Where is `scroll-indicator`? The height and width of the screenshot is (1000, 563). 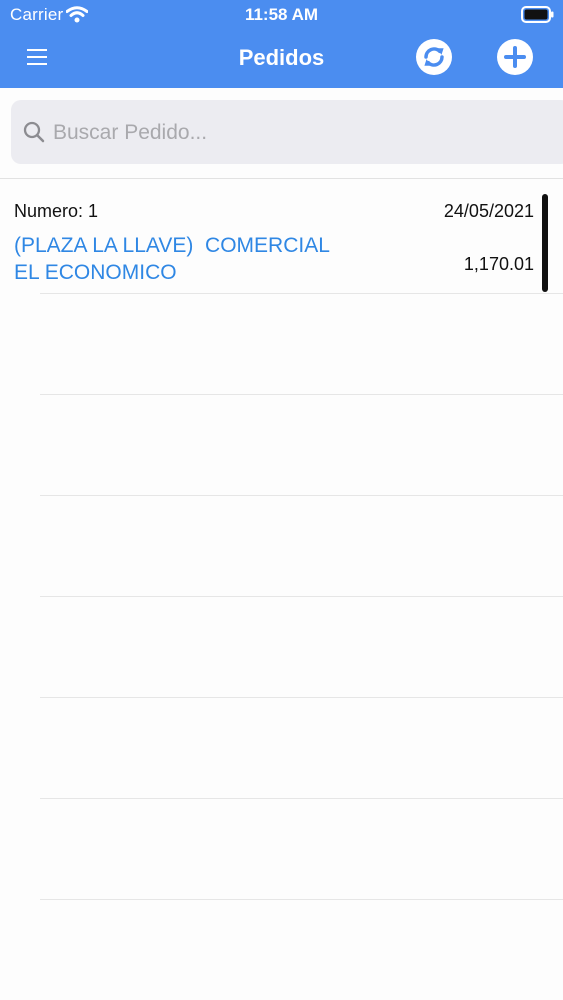 scroll-indicator is located at coordinates (545, 243).